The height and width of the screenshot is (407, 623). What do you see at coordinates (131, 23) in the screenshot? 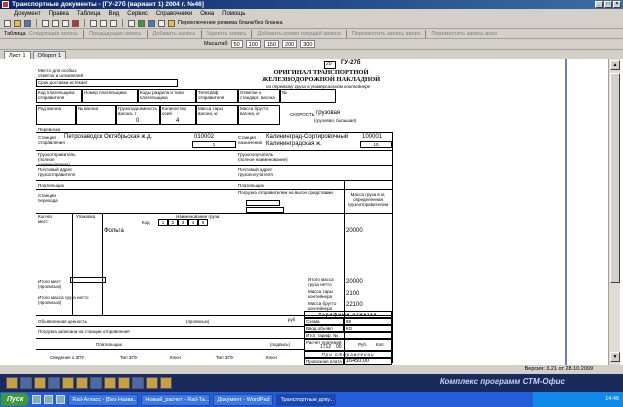
I see `print-icon` at bounding box center [131, 23].